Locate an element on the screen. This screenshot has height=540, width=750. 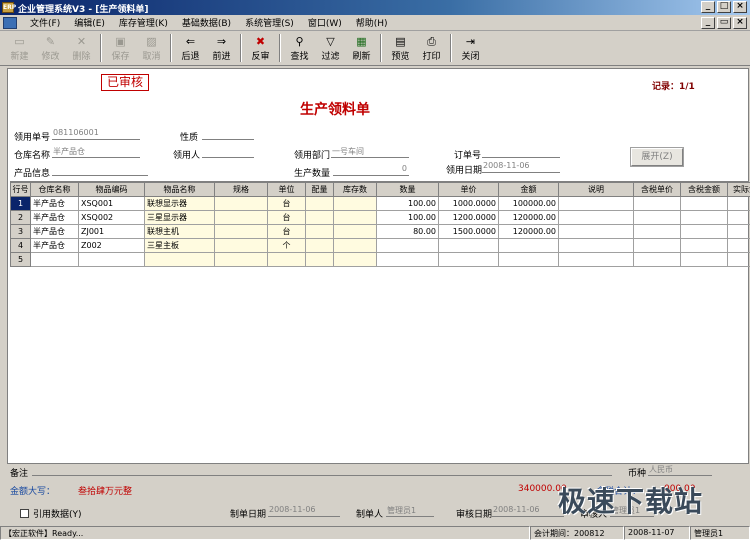
audit-date-field: 2008-11-06 is located at coordinates (528, 511).